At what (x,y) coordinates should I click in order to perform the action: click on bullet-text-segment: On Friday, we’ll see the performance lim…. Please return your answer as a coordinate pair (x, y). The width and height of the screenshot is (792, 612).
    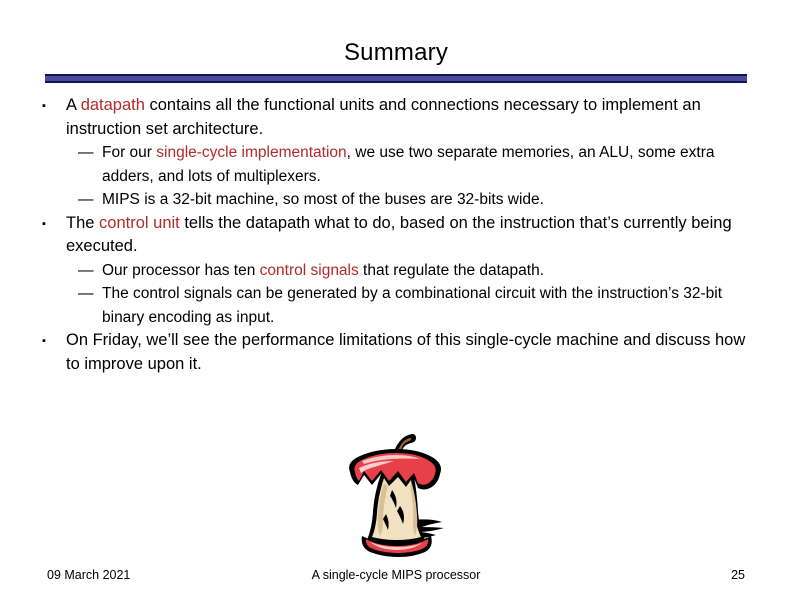
    Looking at the image, I should click on (406, 352).